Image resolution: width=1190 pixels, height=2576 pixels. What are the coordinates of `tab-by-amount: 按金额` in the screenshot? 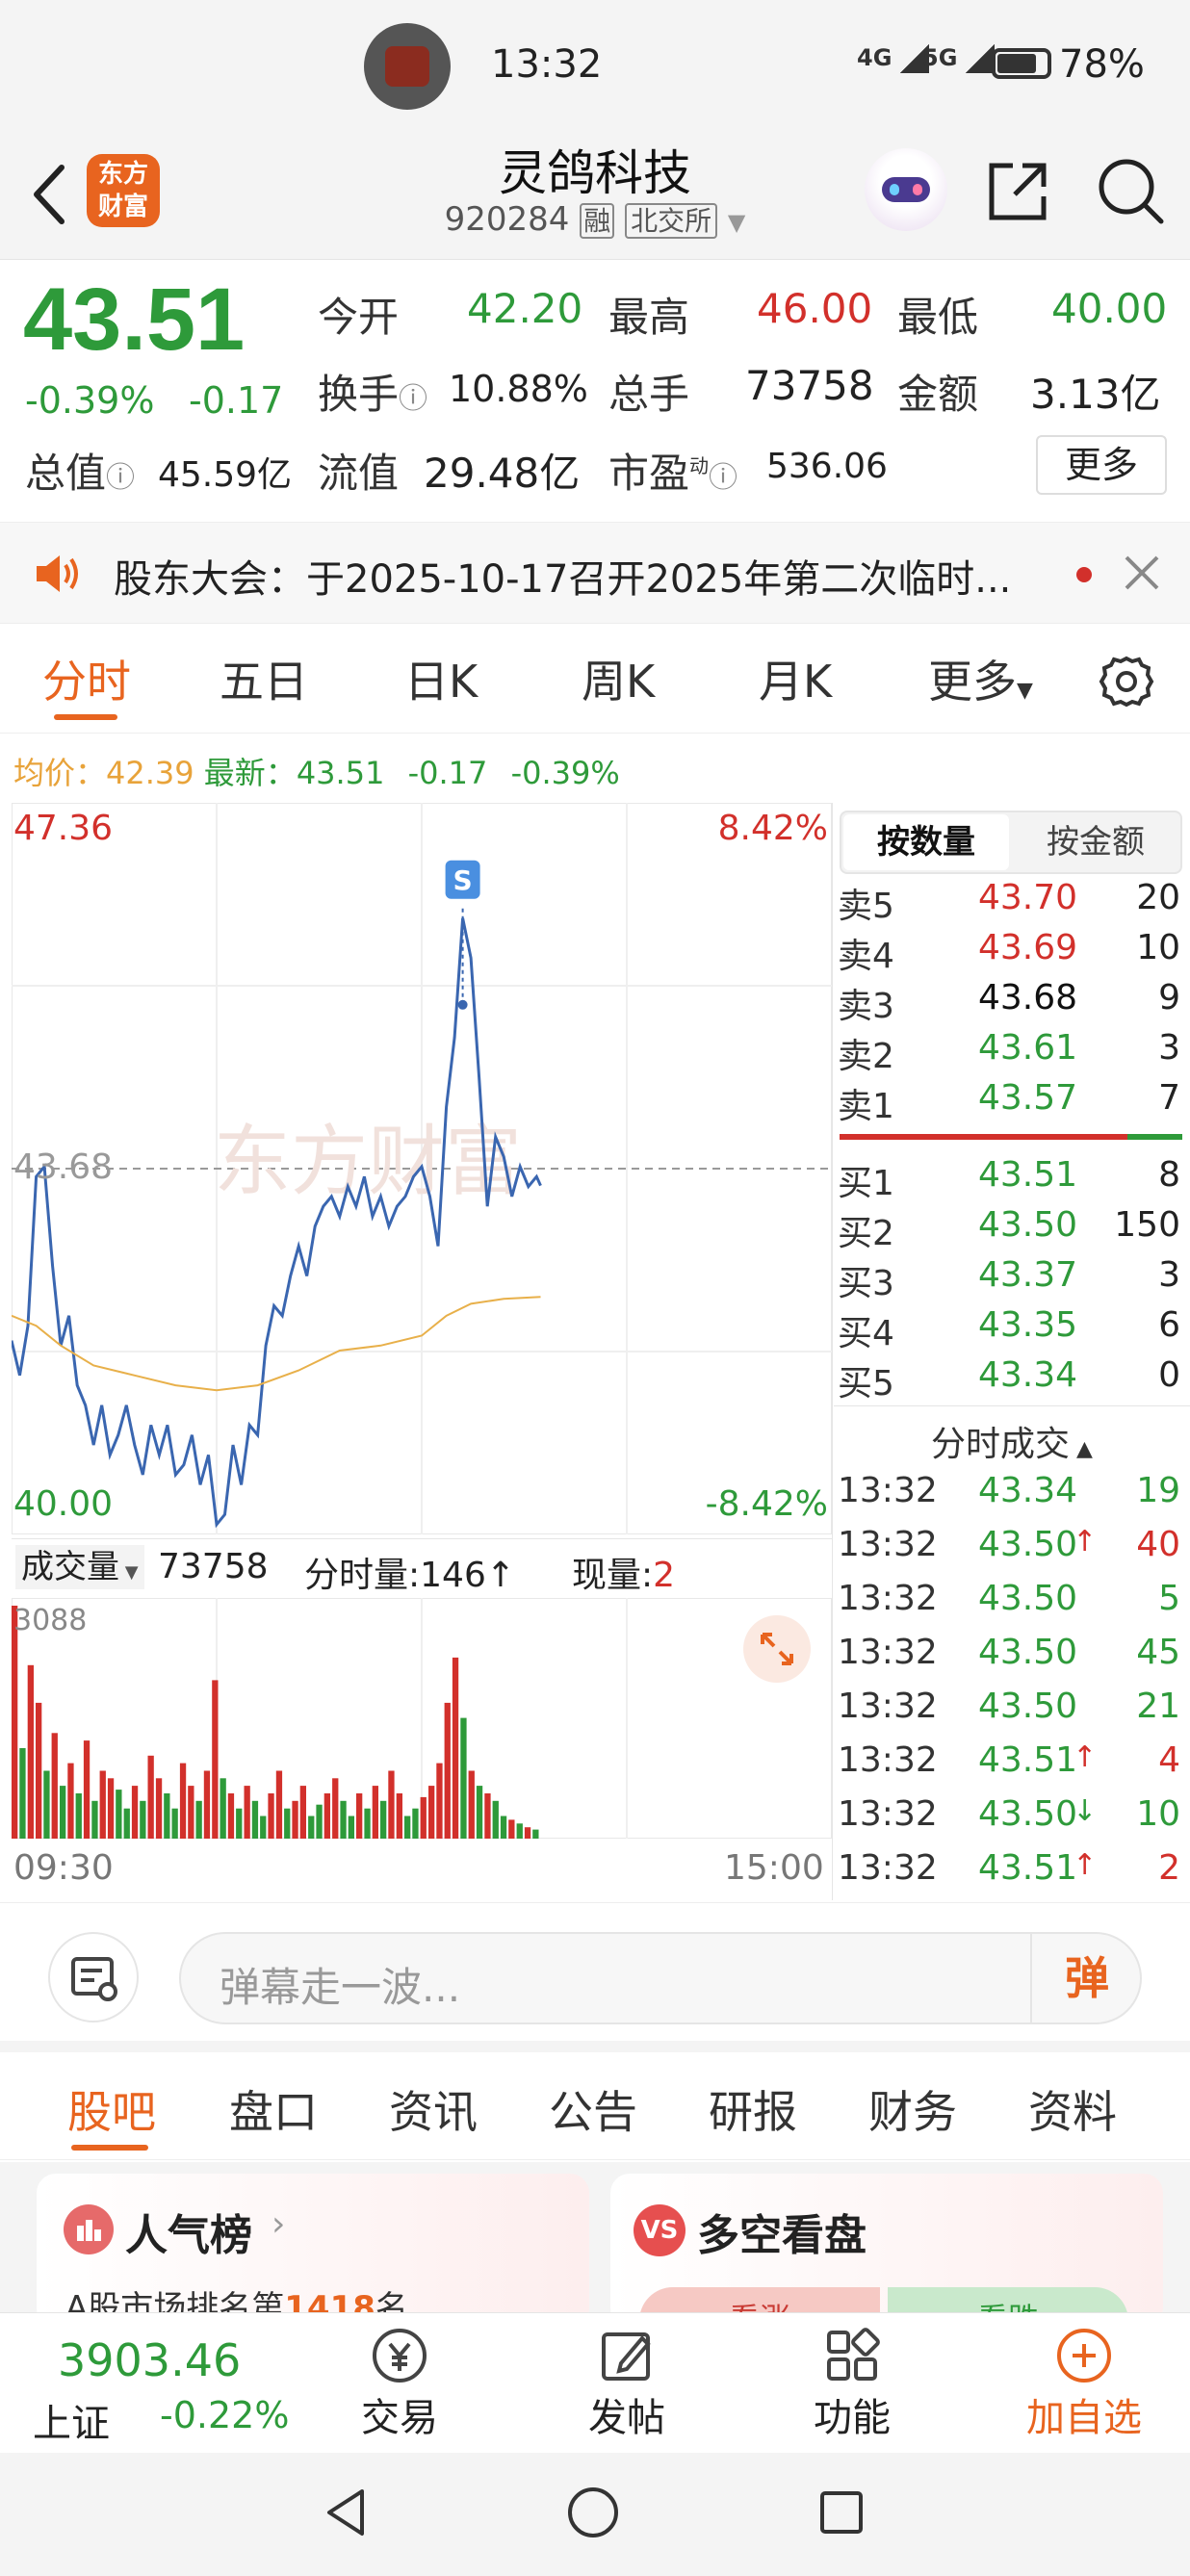 It's located at (1096, 842).